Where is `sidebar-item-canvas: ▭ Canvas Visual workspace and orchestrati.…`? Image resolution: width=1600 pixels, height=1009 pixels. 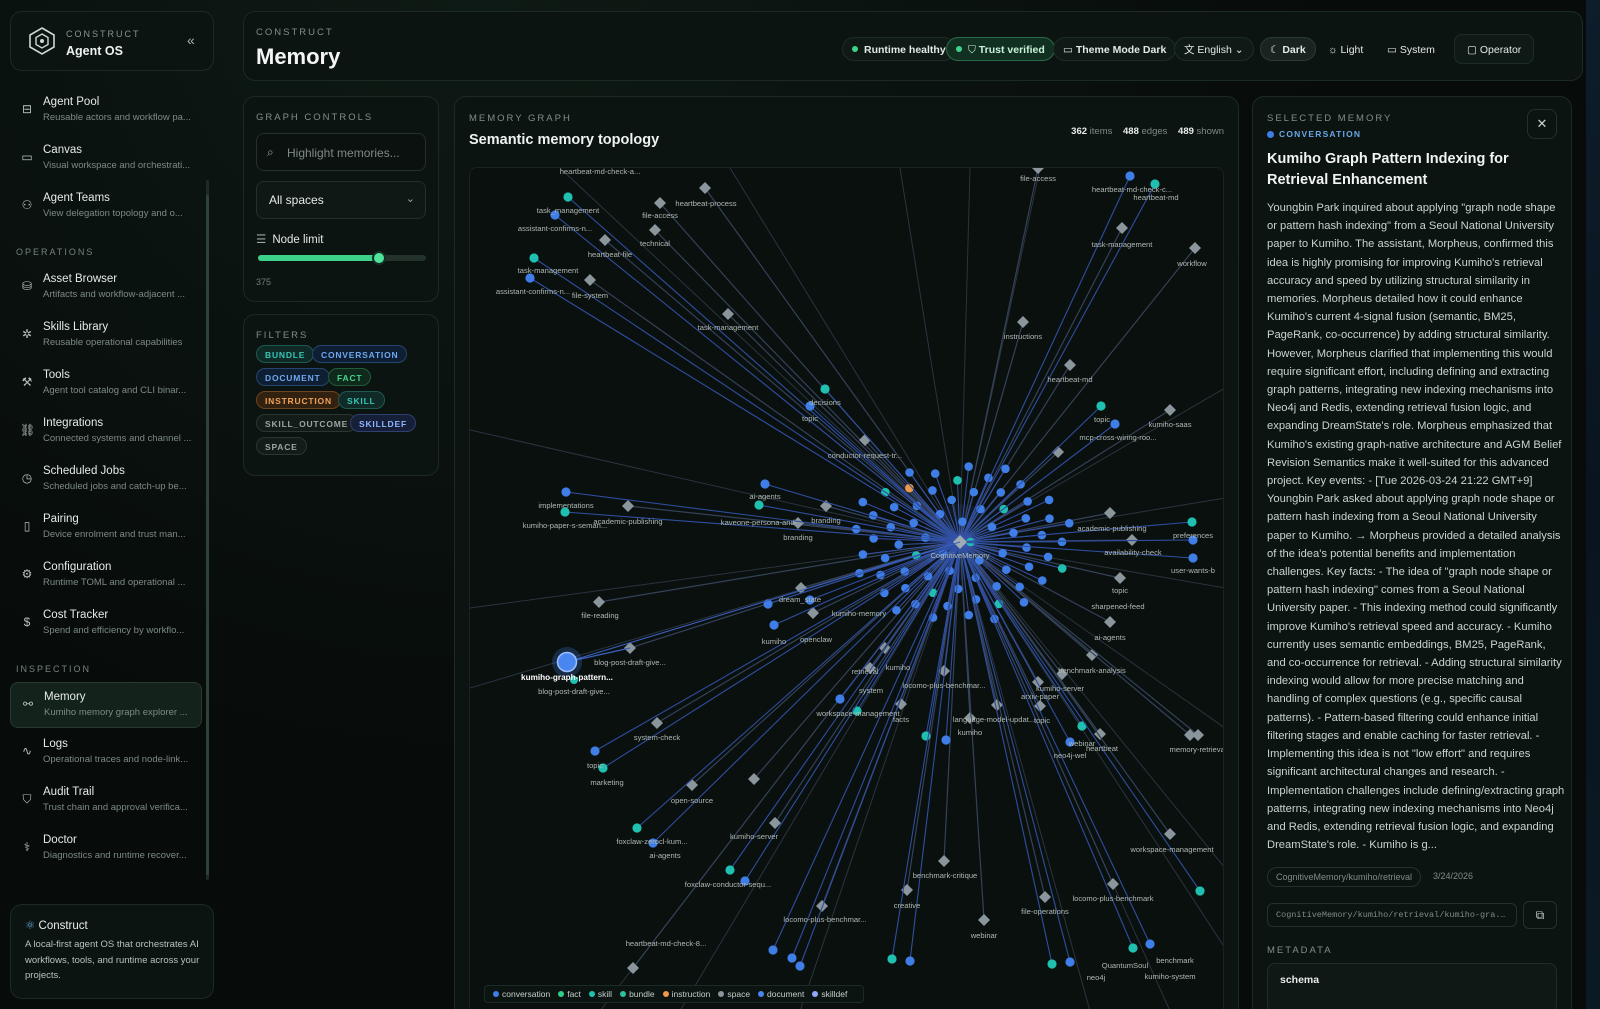 sidebar-item-canvas: ▭ Canvas Visual workspace and orchestrati.… is located at coordinates (106, 159).